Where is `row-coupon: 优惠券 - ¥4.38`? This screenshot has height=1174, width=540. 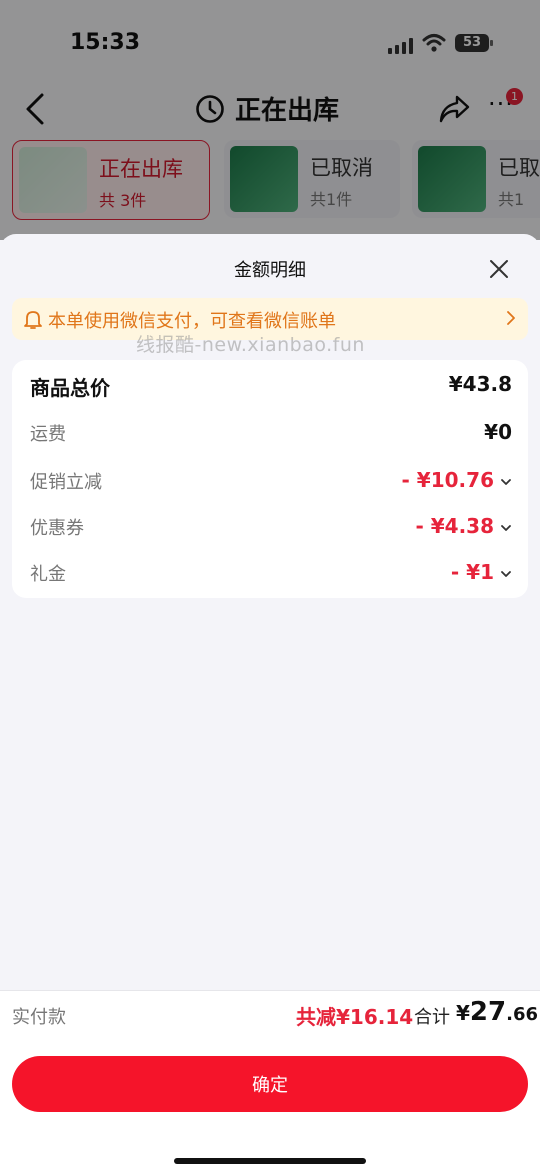 row-coupon: 优惠券 - ¥4.38 is located at coordinates (271, 529).